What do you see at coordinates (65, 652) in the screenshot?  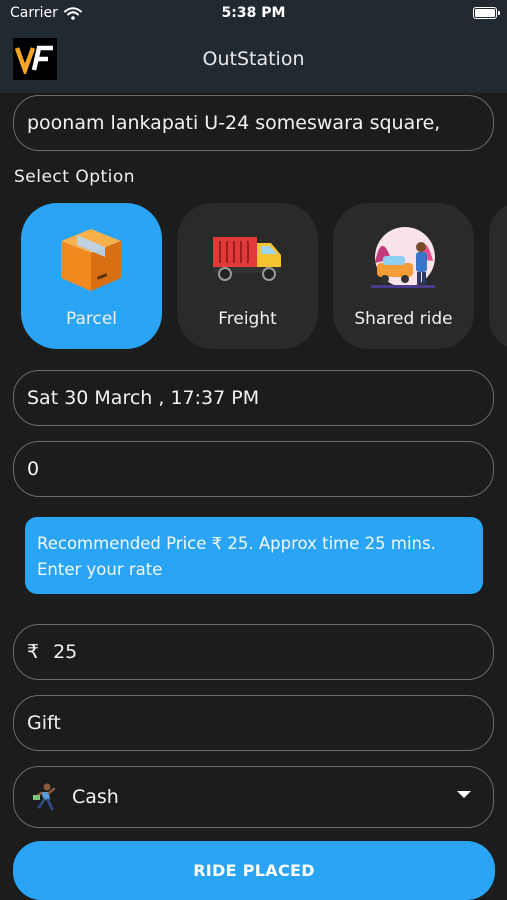 I see `price-value: 25` at bounding box center [65, 652].